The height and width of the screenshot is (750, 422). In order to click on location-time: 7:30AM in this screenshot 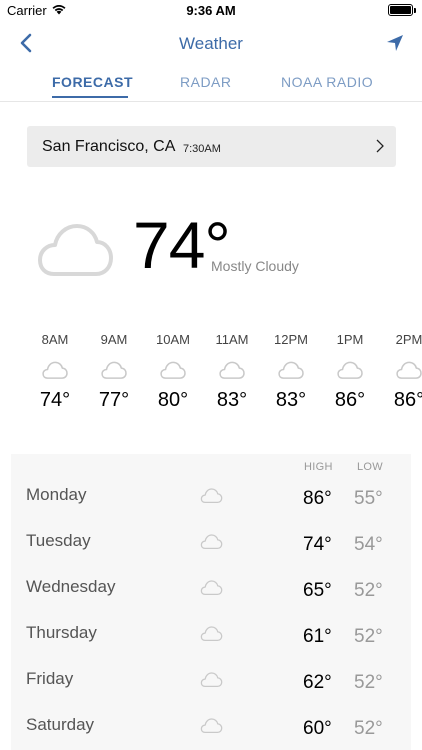, I will do `click(202, 149)`.